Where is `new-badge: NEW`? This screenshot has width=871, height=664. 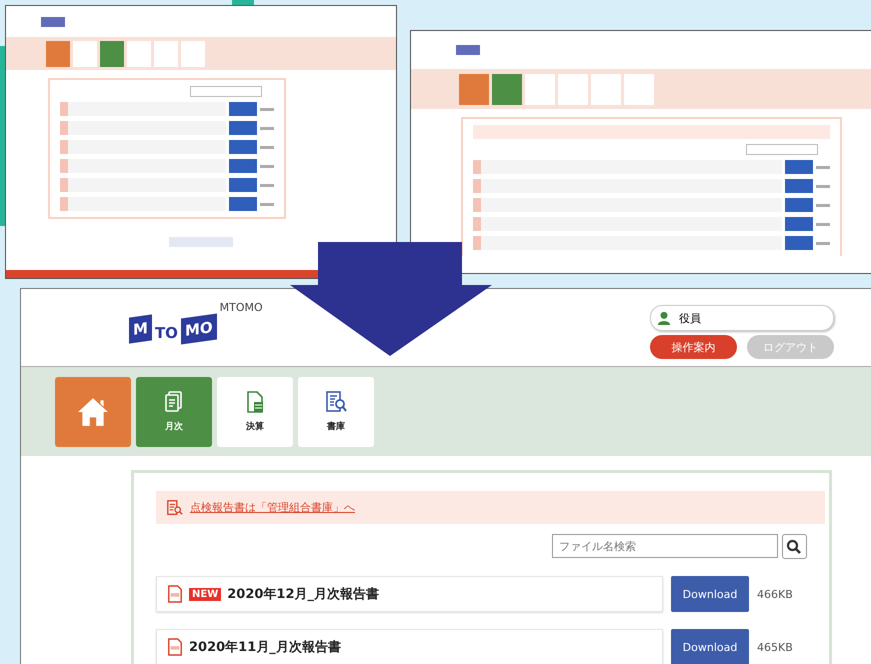 new-badge: NEW is located at coordinates (205, 594).